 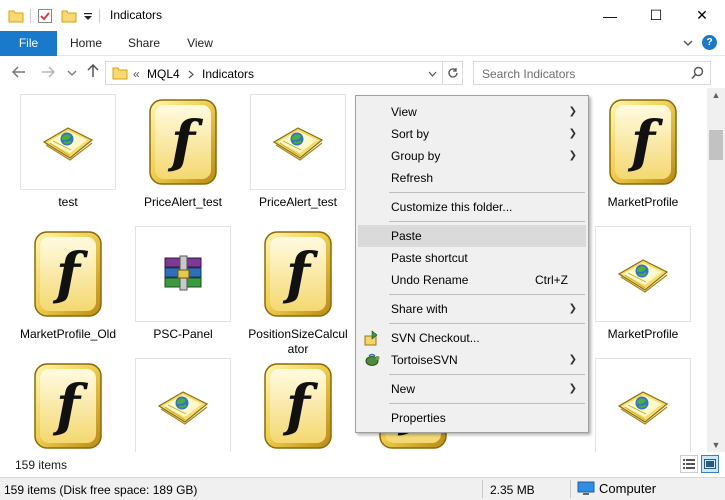 I want to click on menu-item-sort-by: Sort by ❯, so click(x=472, y=134).